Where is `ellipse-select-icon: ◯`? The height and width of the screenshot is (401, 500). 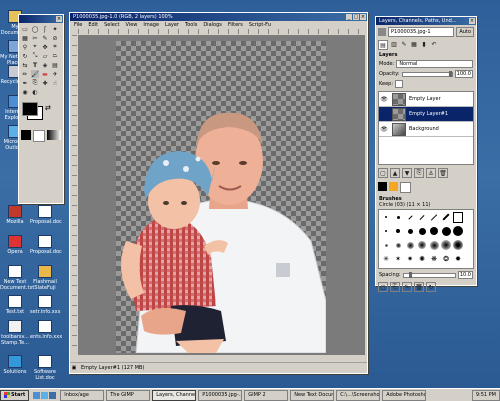 ellipse-select-icon: ◯ is located at coordinates (35, 29).